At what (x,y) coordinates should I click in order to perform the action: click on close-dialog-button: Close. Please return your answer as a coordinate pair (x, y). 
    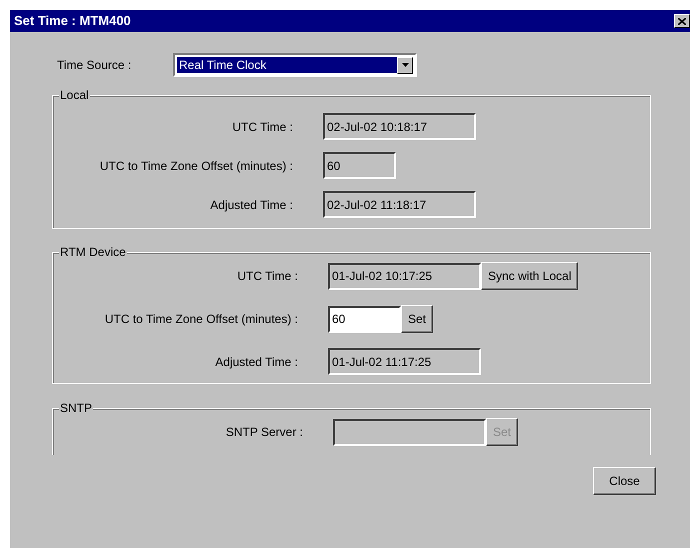
    Looking at the image, I should click on (624, 481).